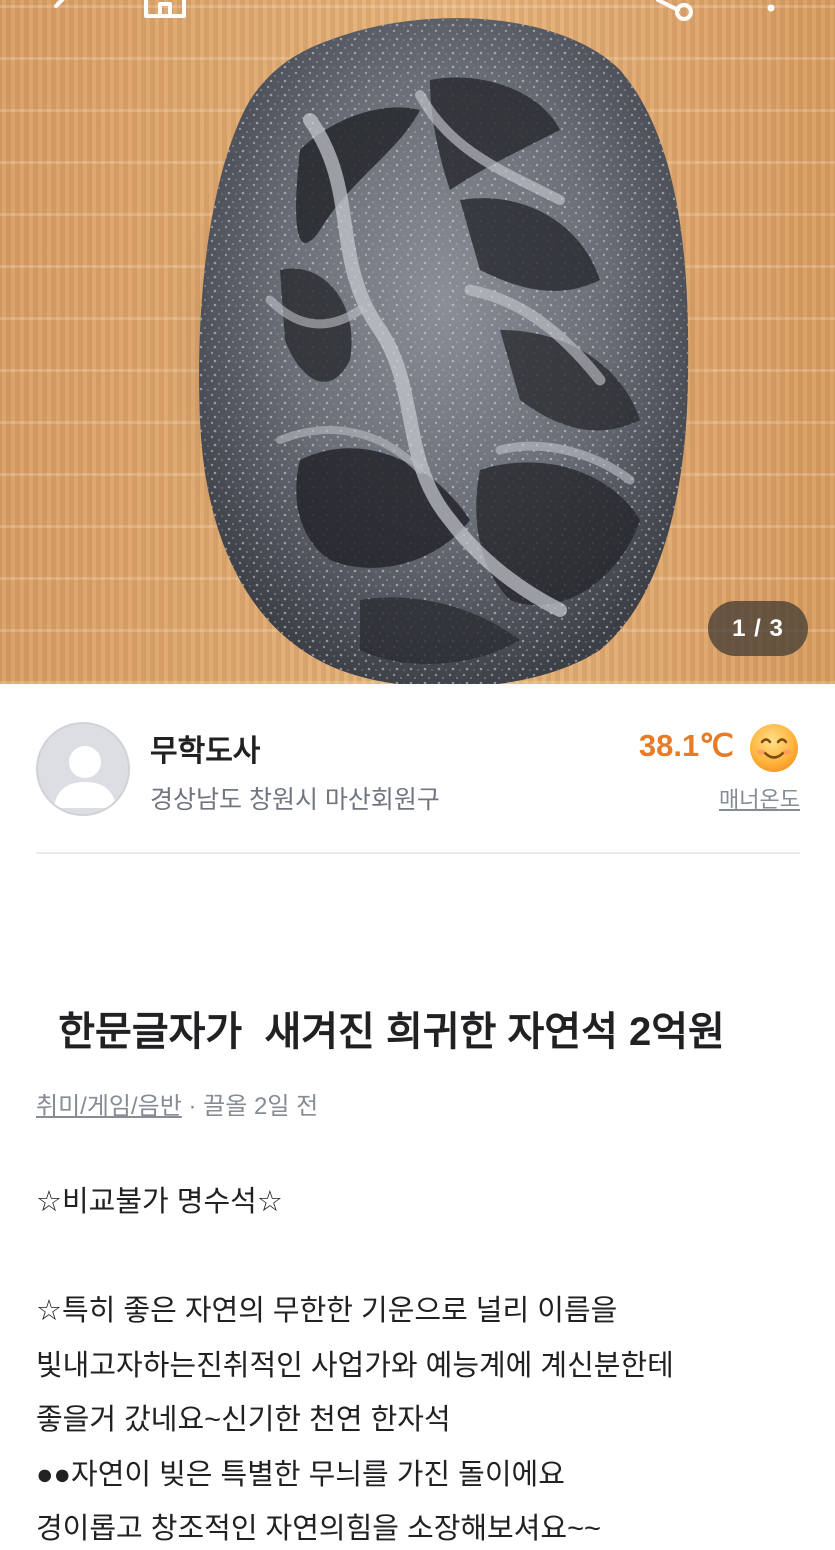 The width and height of the screenshot is (835, 1550). I want to click on top-app-bar, so click(417, 15).